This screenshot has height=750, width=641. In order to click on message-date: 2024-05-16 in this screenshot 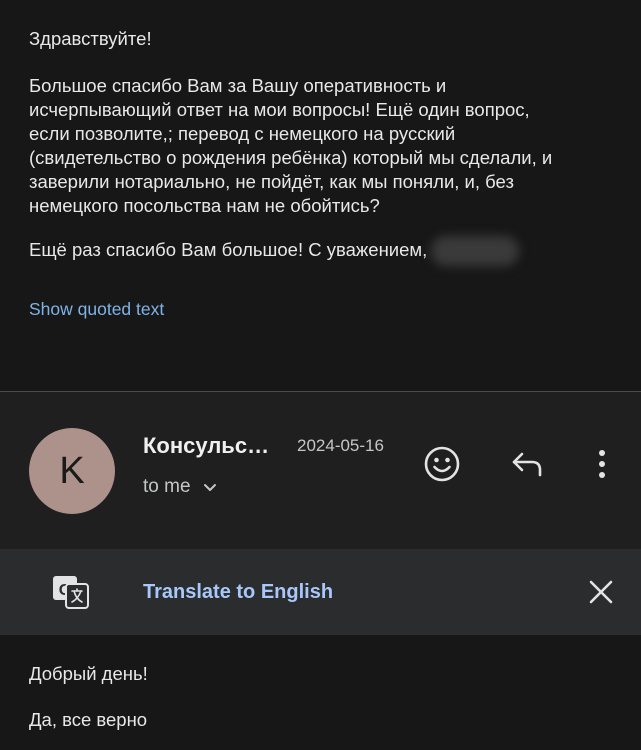, I will do `click(340, 445)`.